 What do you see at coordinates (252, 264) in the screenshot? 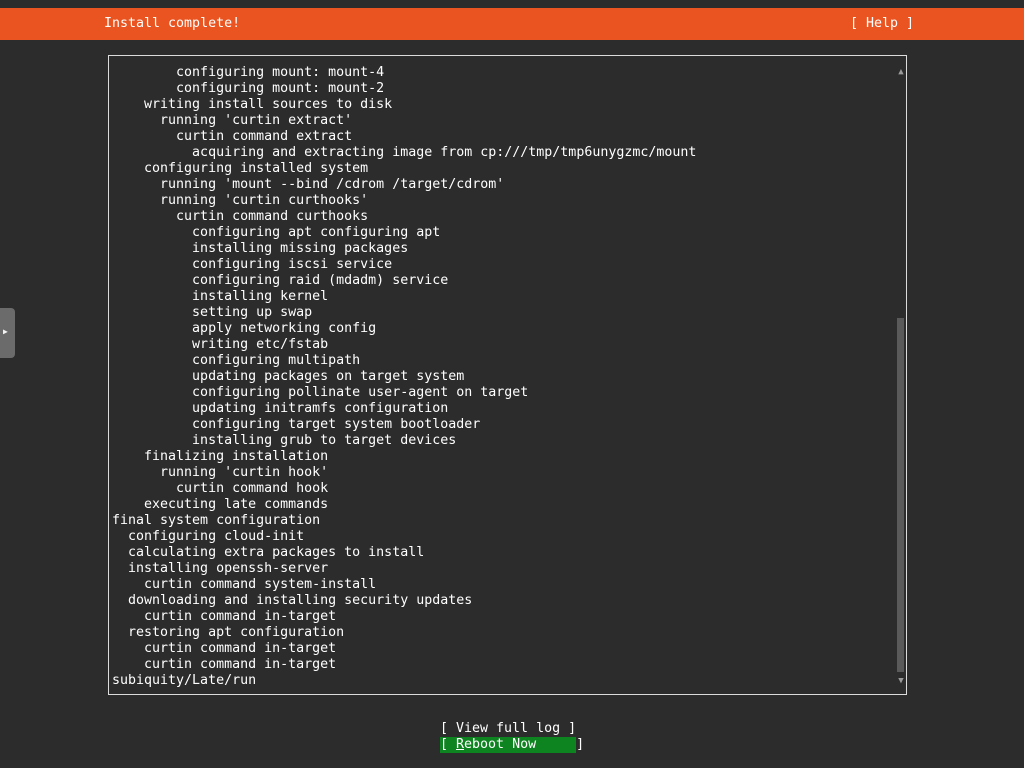
I see `log-line: configuring iscsi service` at bounding box center [252, 264].